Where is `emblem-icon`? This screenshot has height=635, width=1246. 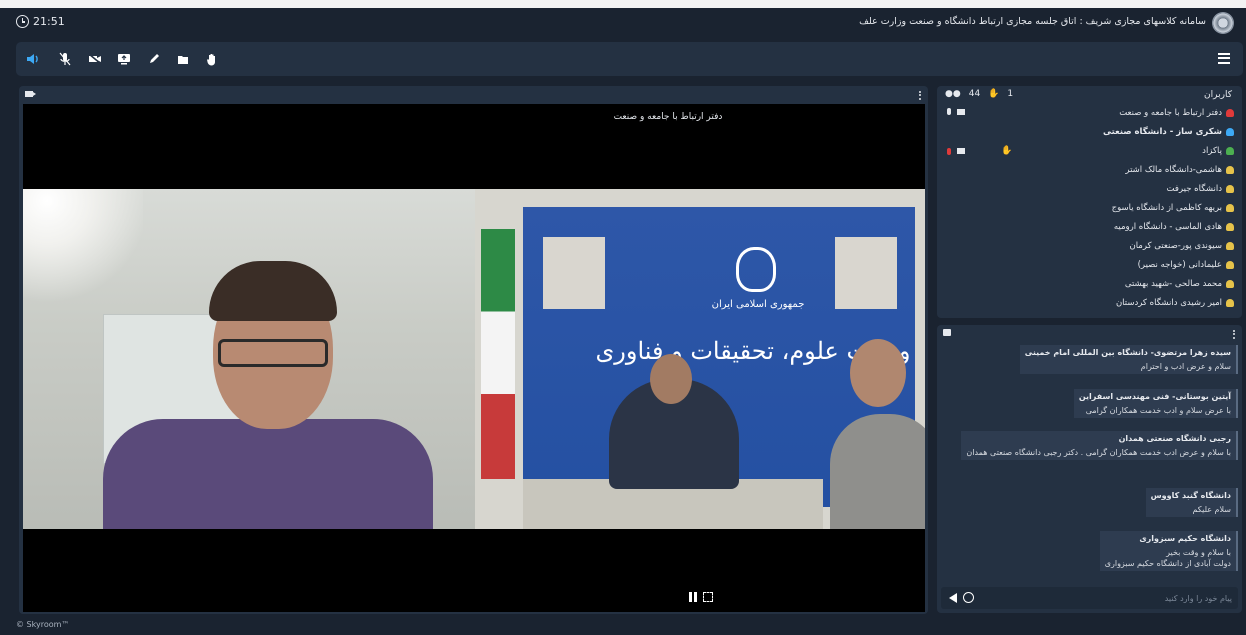
emblem-icon is located at coordinates (756, 269).